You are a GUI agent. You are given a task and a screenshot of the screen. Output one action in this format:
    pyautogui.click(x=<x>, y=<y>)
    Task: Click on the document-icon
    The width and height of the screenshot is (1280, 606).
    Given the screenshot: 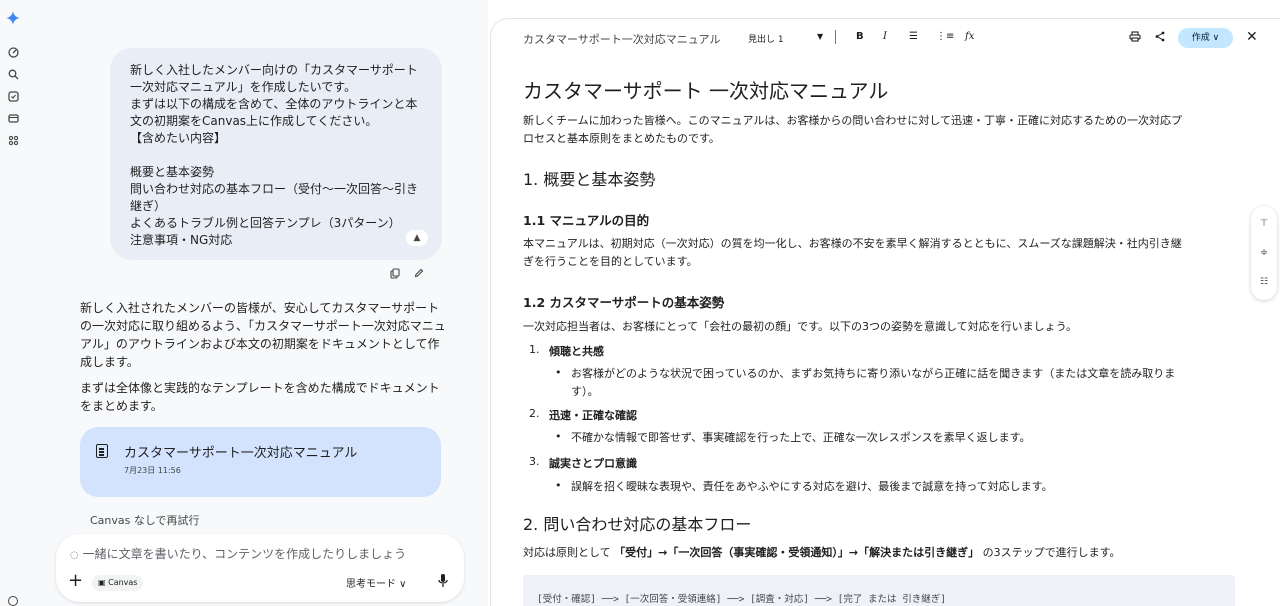 What is the action you would take?
    pyautogui.click(x=102, y=451)
    